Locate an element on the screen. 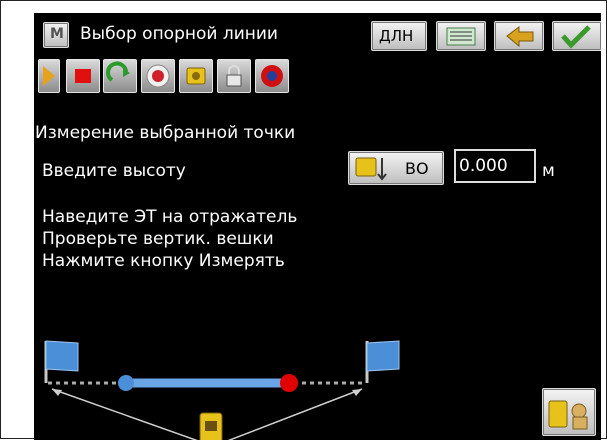 The image size is (607, 440). target-button is located at coordinates (158, 76).